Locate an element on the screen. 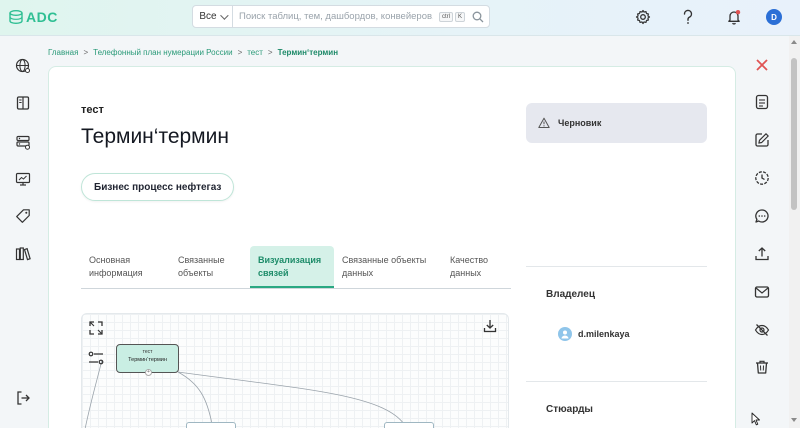  right-actions is located at coordinates (763, 232).